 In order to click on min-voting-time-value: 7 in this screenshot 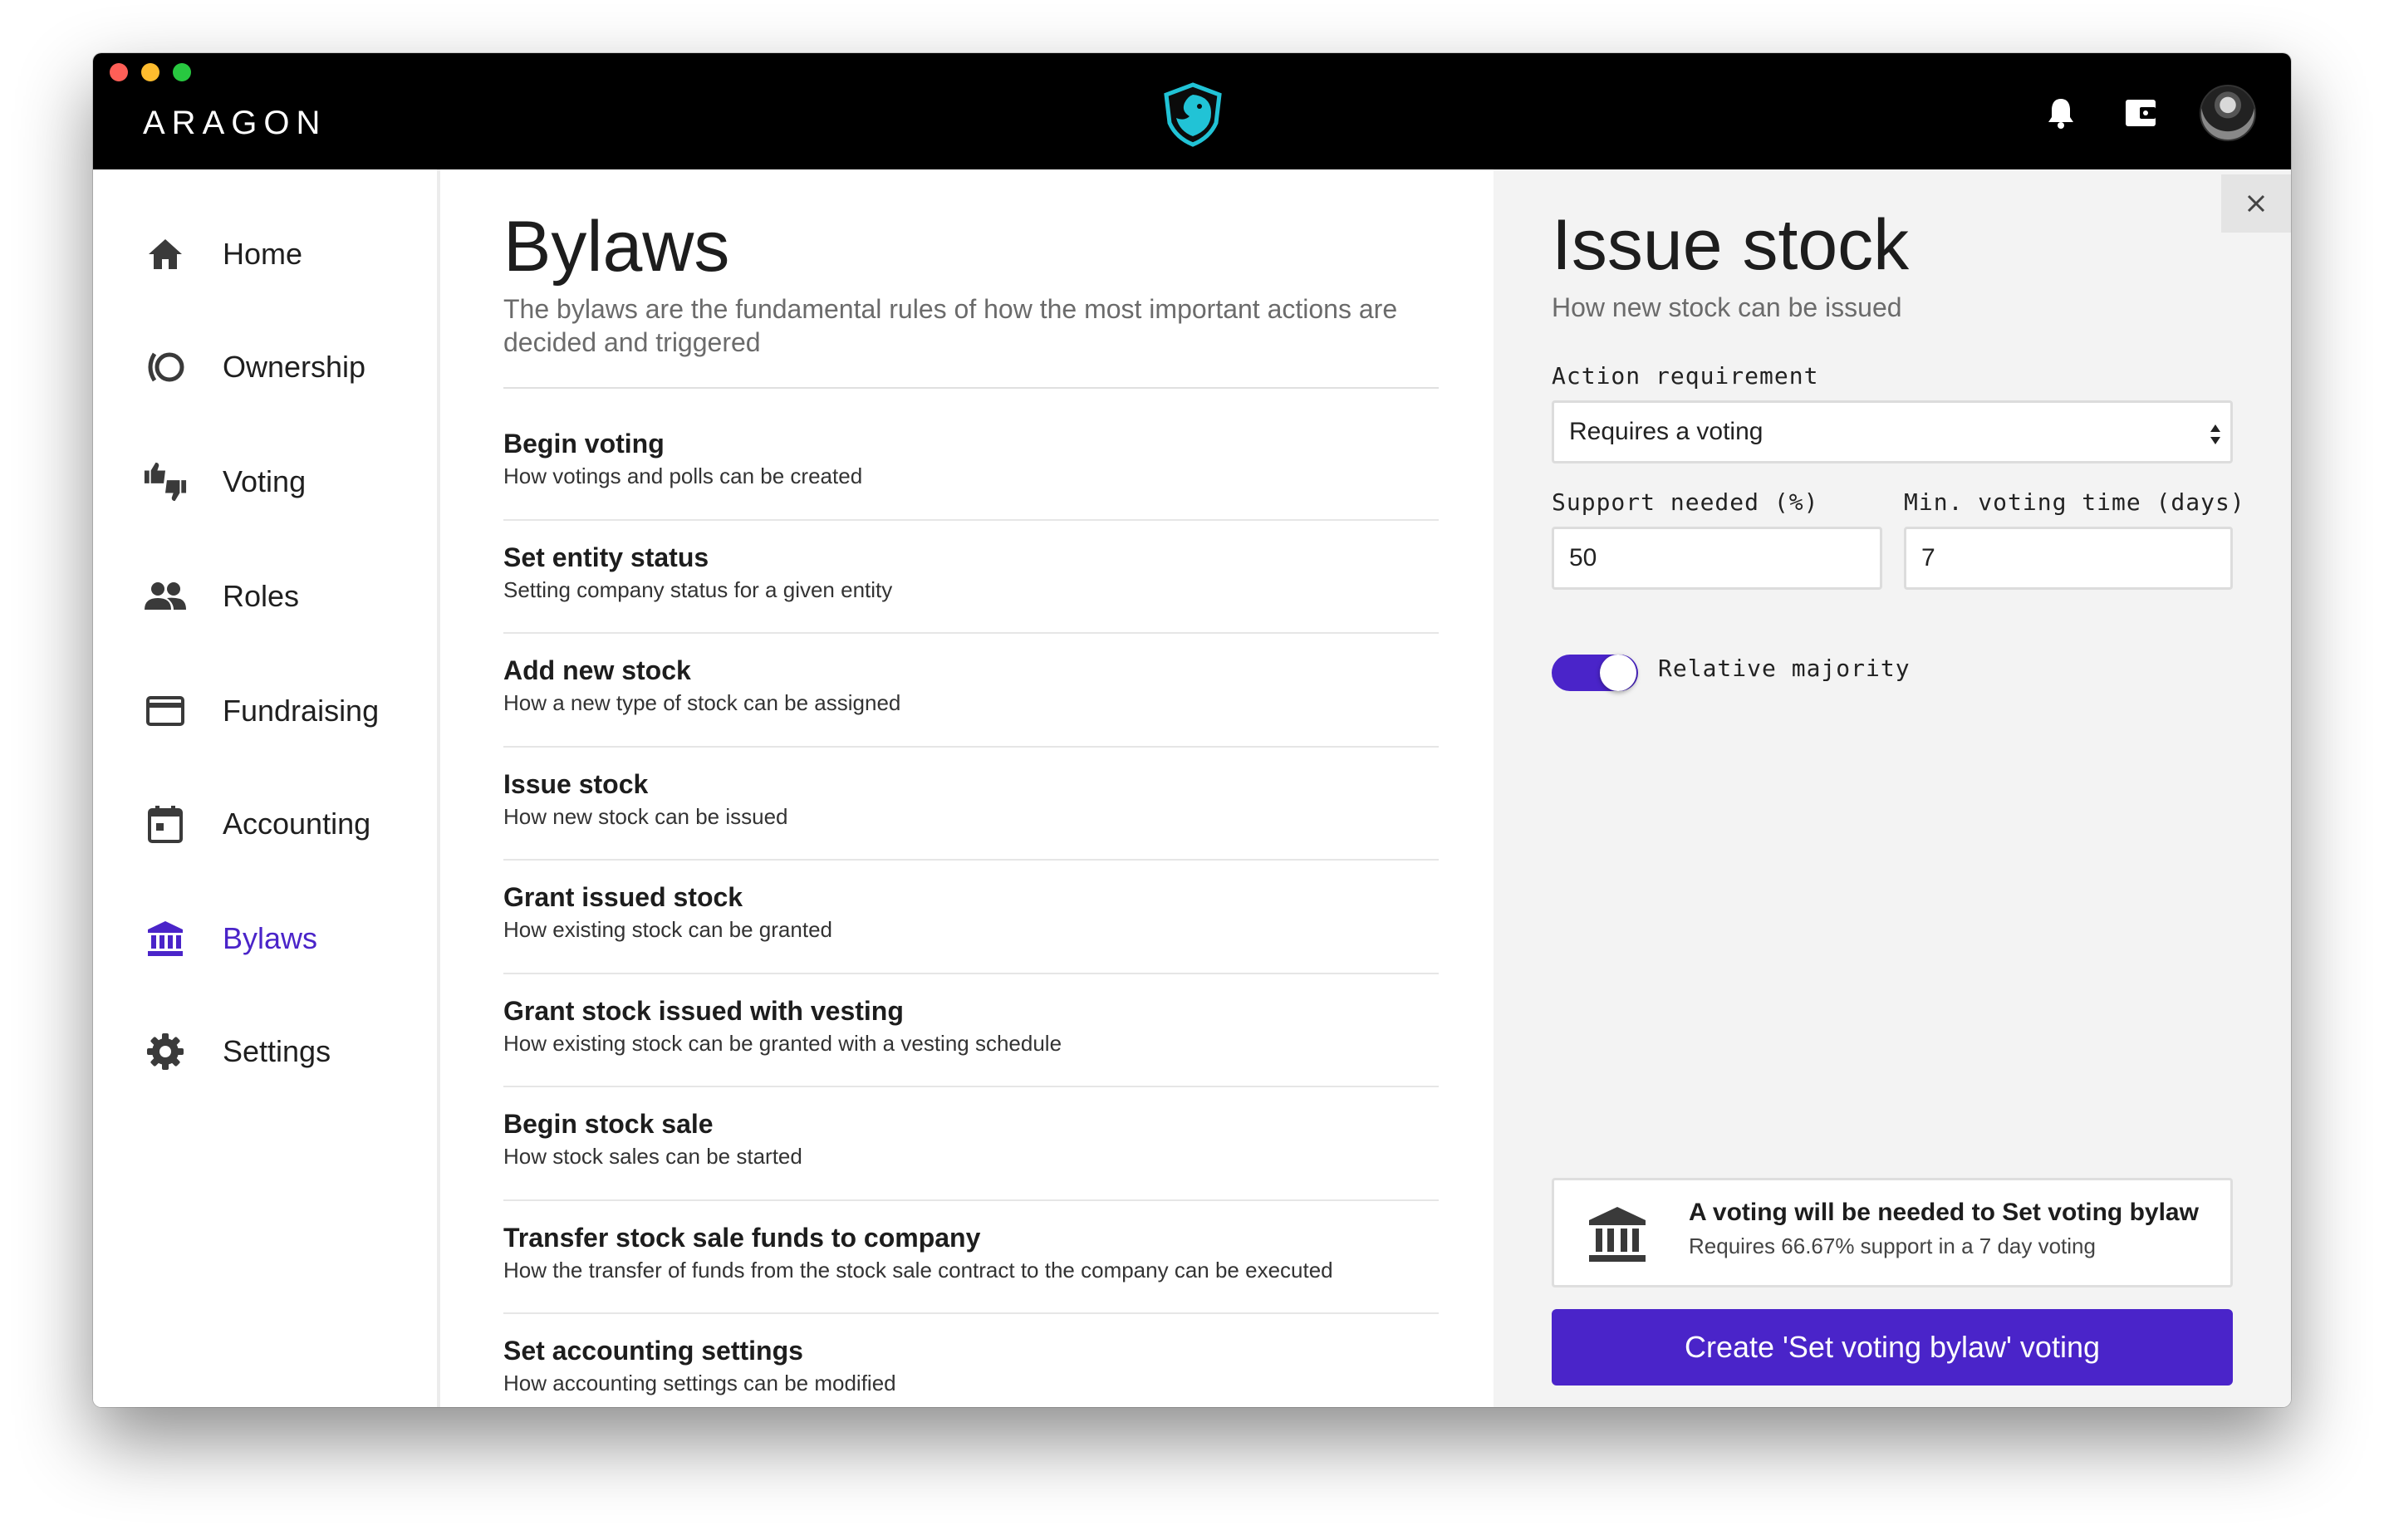, I will do `click(1928, 557)`.